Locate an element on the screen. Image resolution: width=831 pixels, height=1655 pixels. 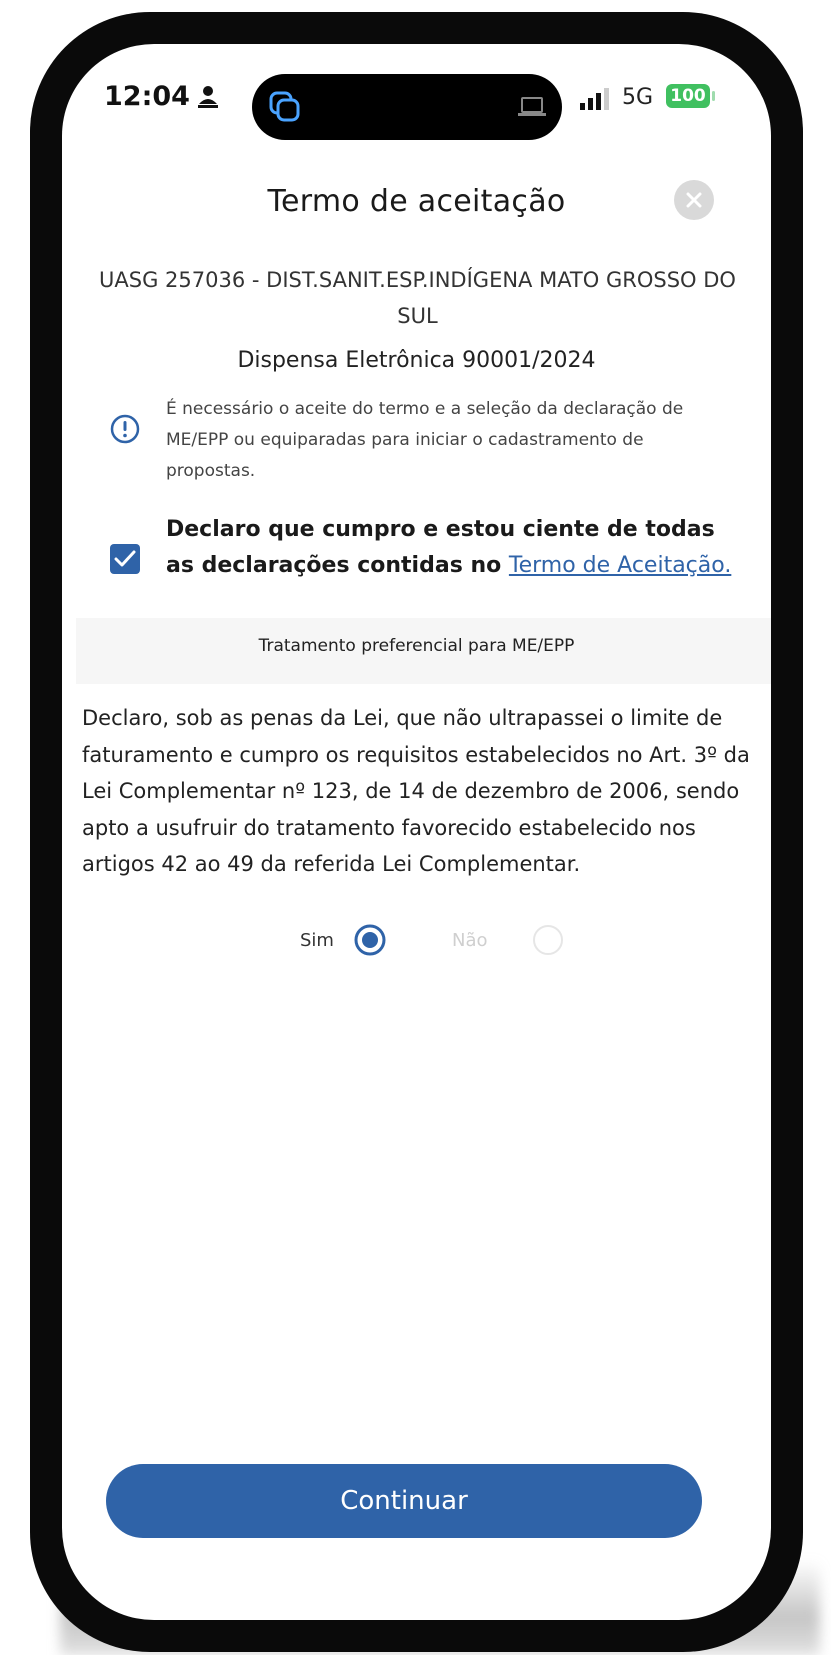
laptop-icon is located at coordinates (532, 106).